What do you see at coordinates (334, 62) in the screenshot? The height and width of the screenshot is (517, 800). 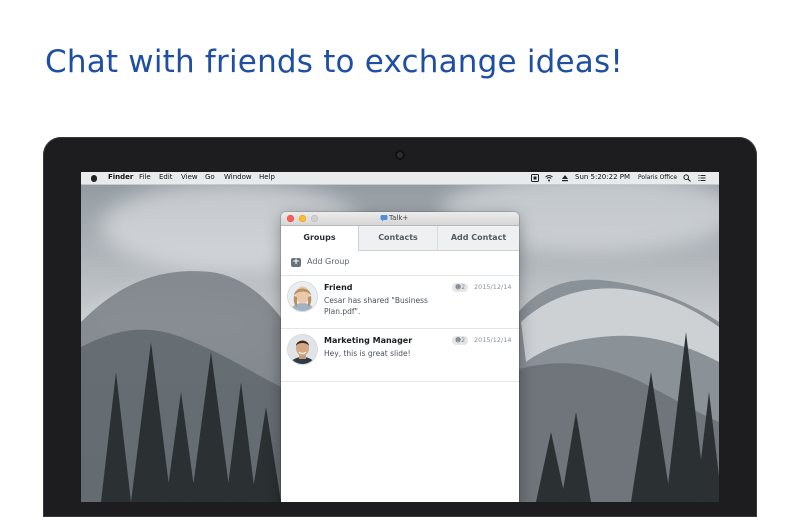 I see `page-headline: Chat with friends to exchange ideas!` at bounding box center [334, 62].